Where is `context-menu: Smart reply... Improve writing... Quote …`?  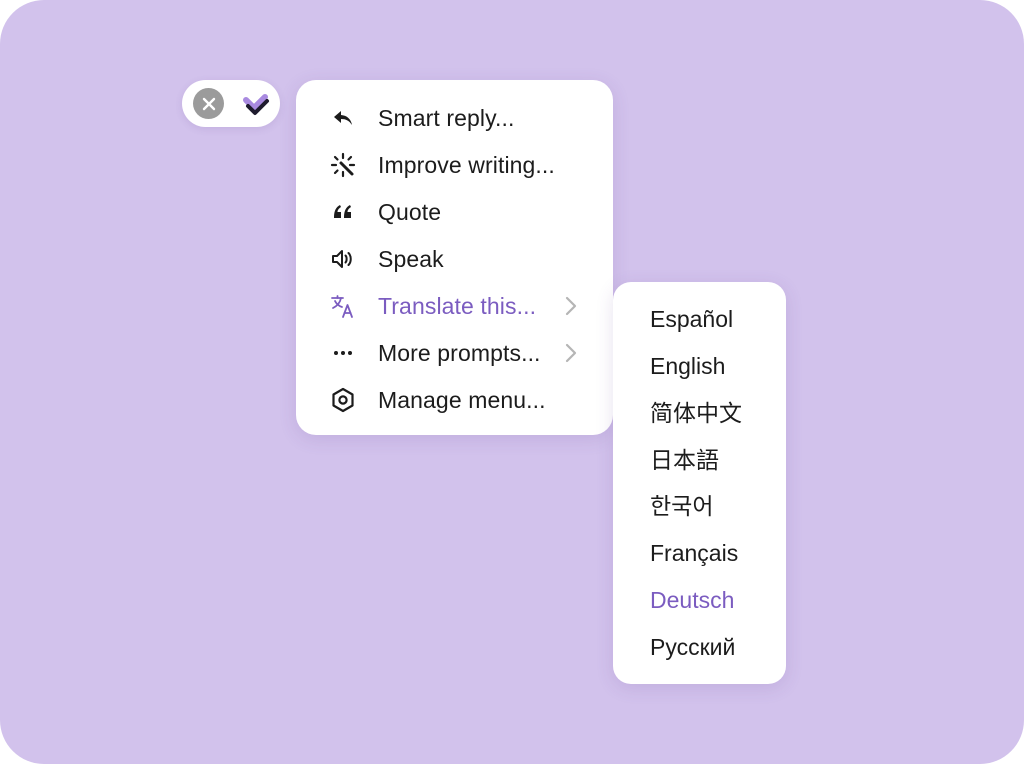 context-menu: Smart reply... Improve writing... Quote … is located at coordinates (454, 257).